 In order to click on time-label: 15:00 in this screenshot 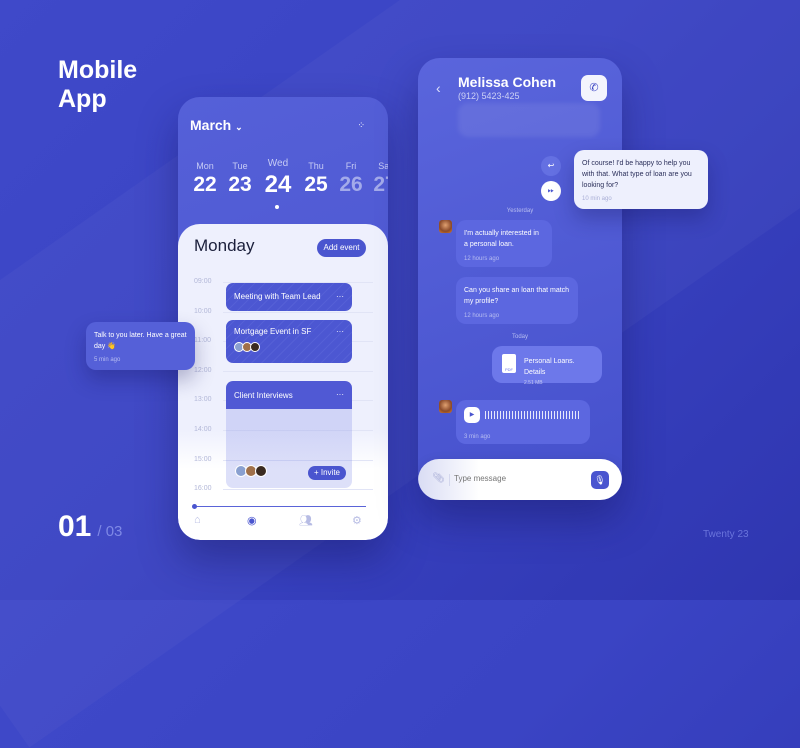, I will do `click(203, 459)`.